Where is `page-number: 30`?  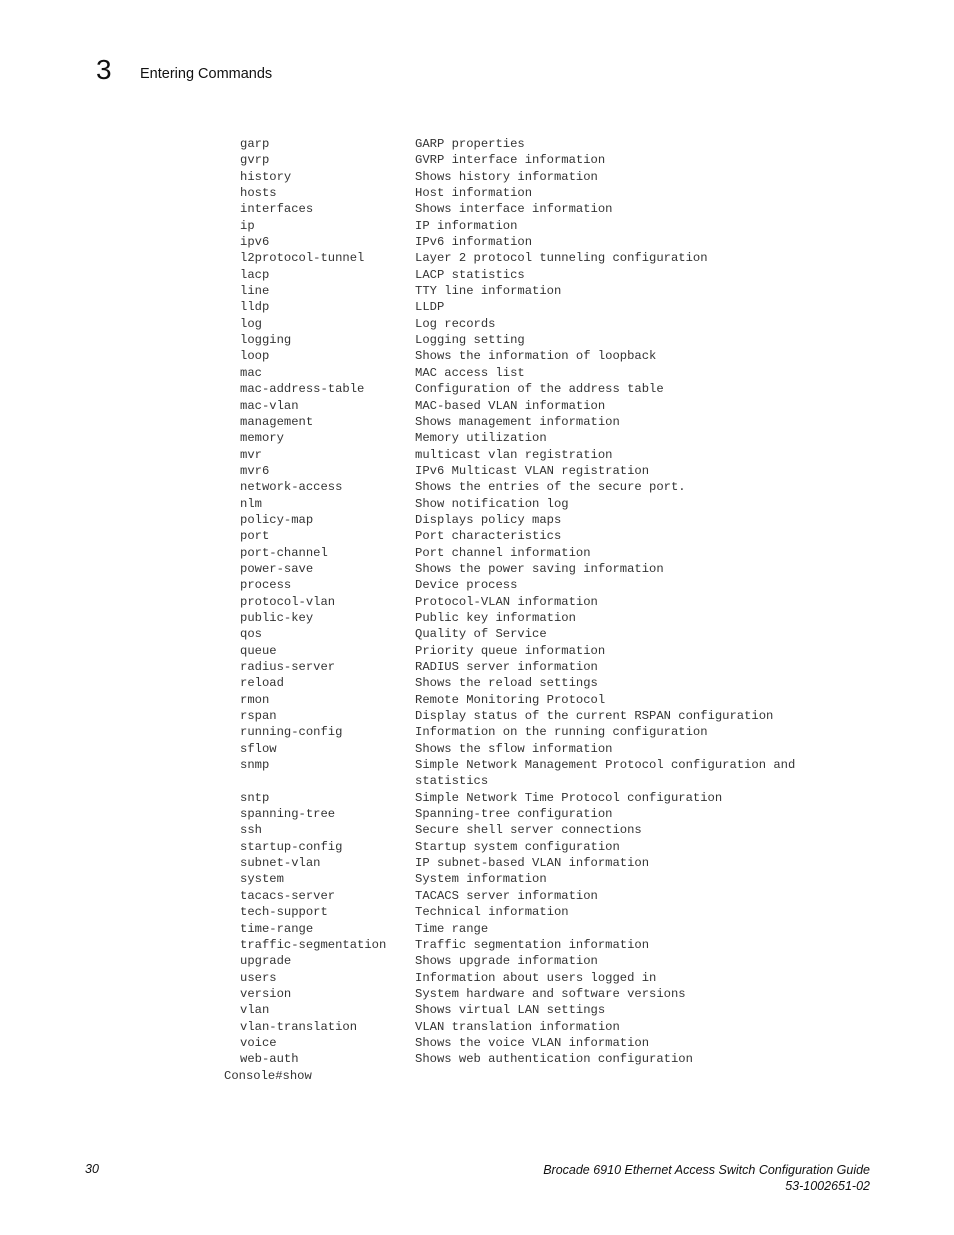 page-number: 30 is located at coordinates (92, 1169).